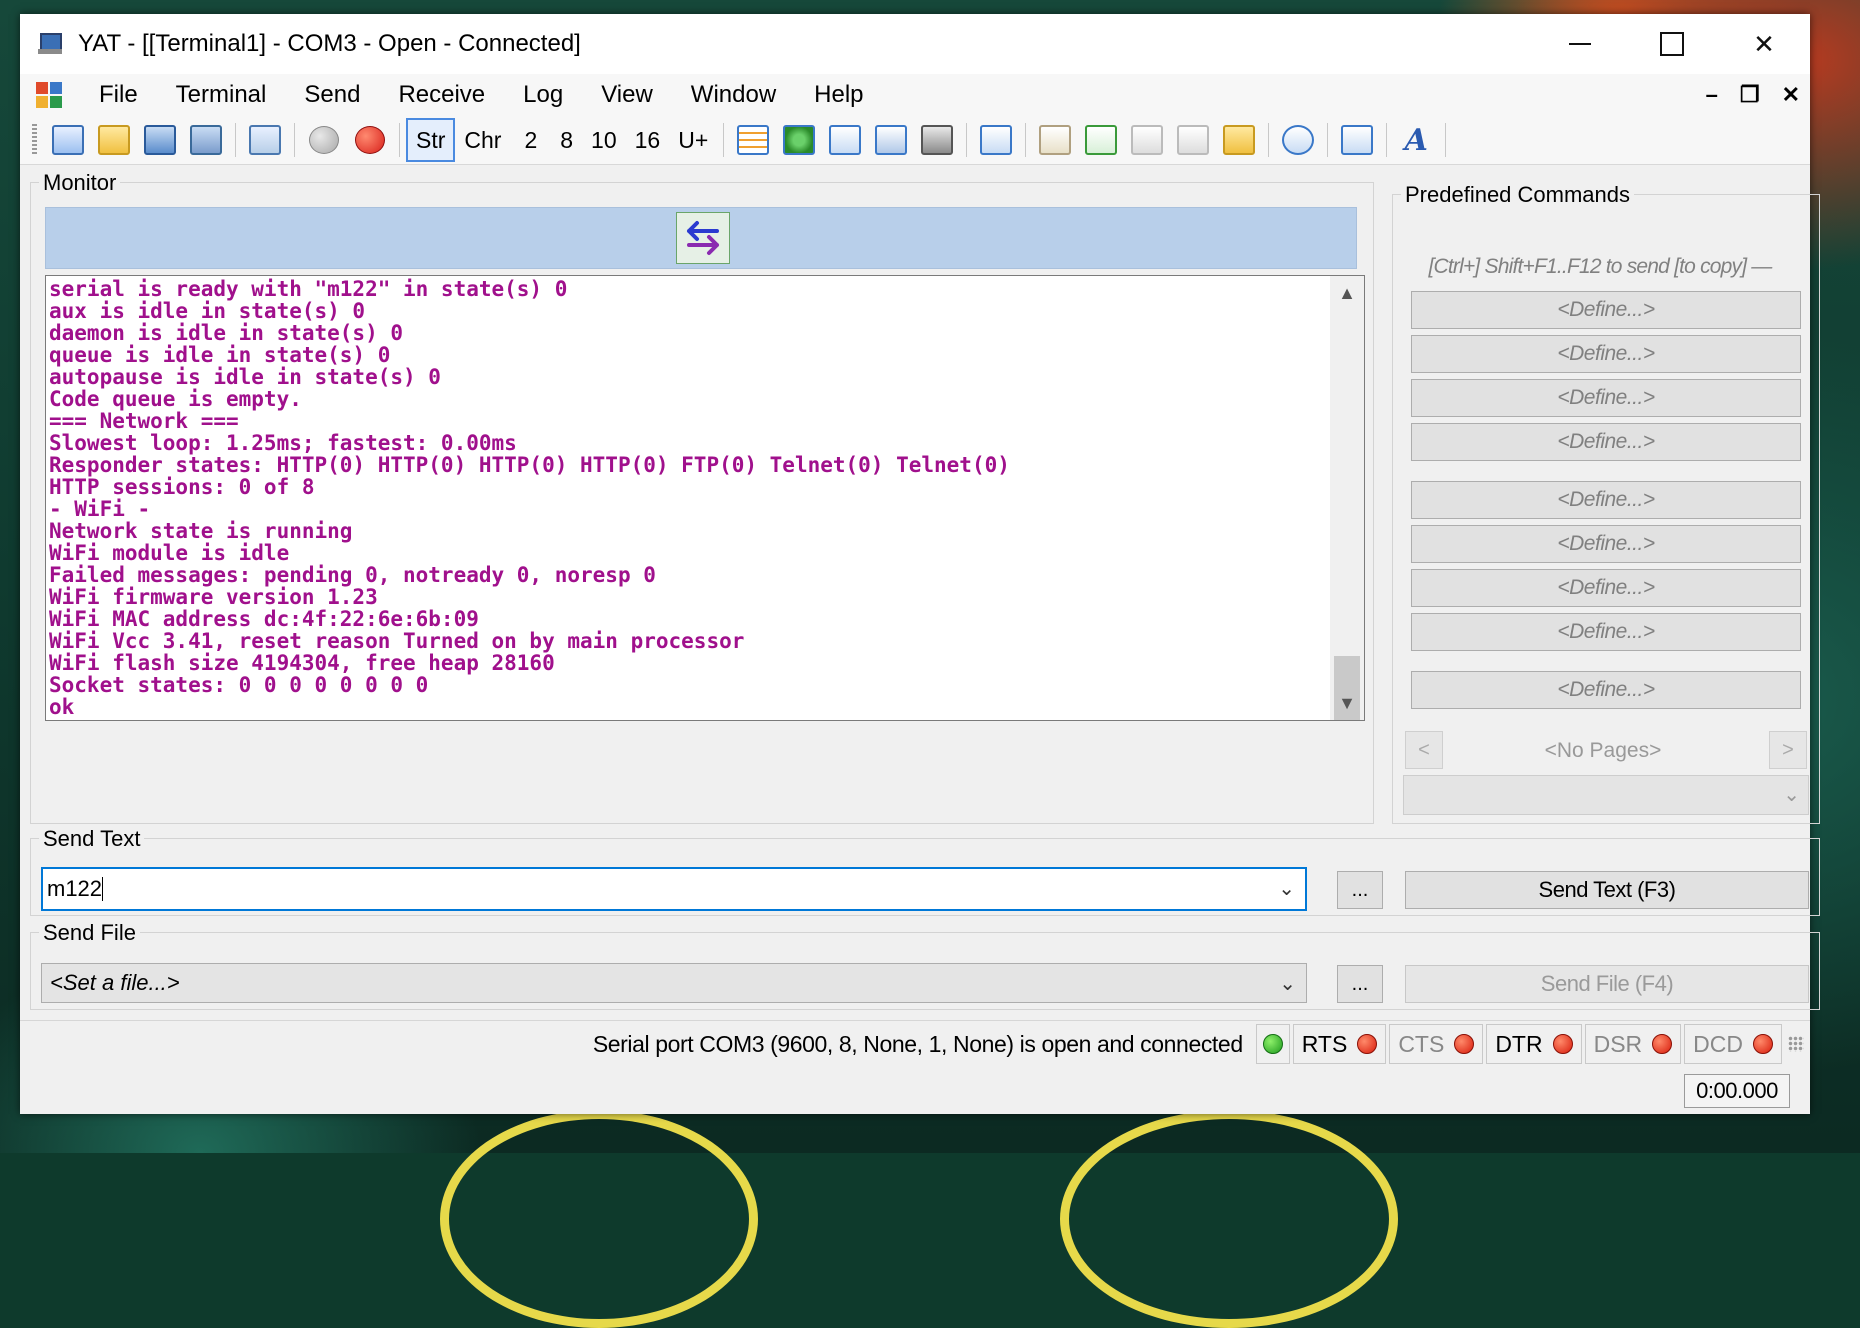  I want to click on send-text-button: Send Text (F3), so click(1607, 890).